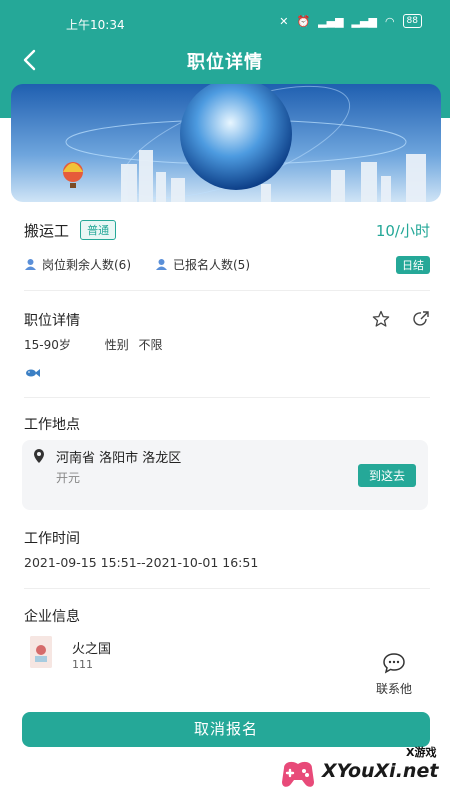 The width and height of the screenshot is (450, 800). I want to click on signal-icon-2: ▂▄▆, so click(364, 21).